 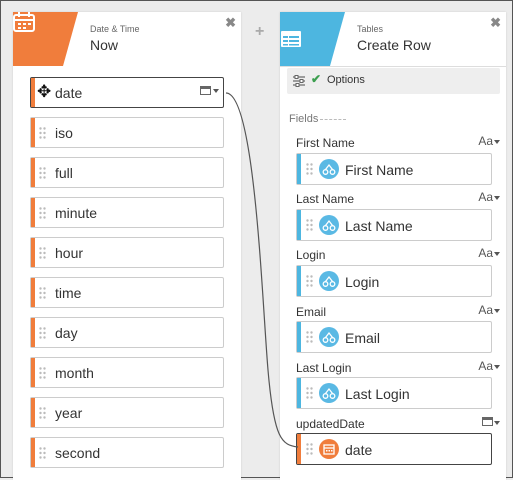 I want to click on field-input-login: Login, so click(x=394, y=281).